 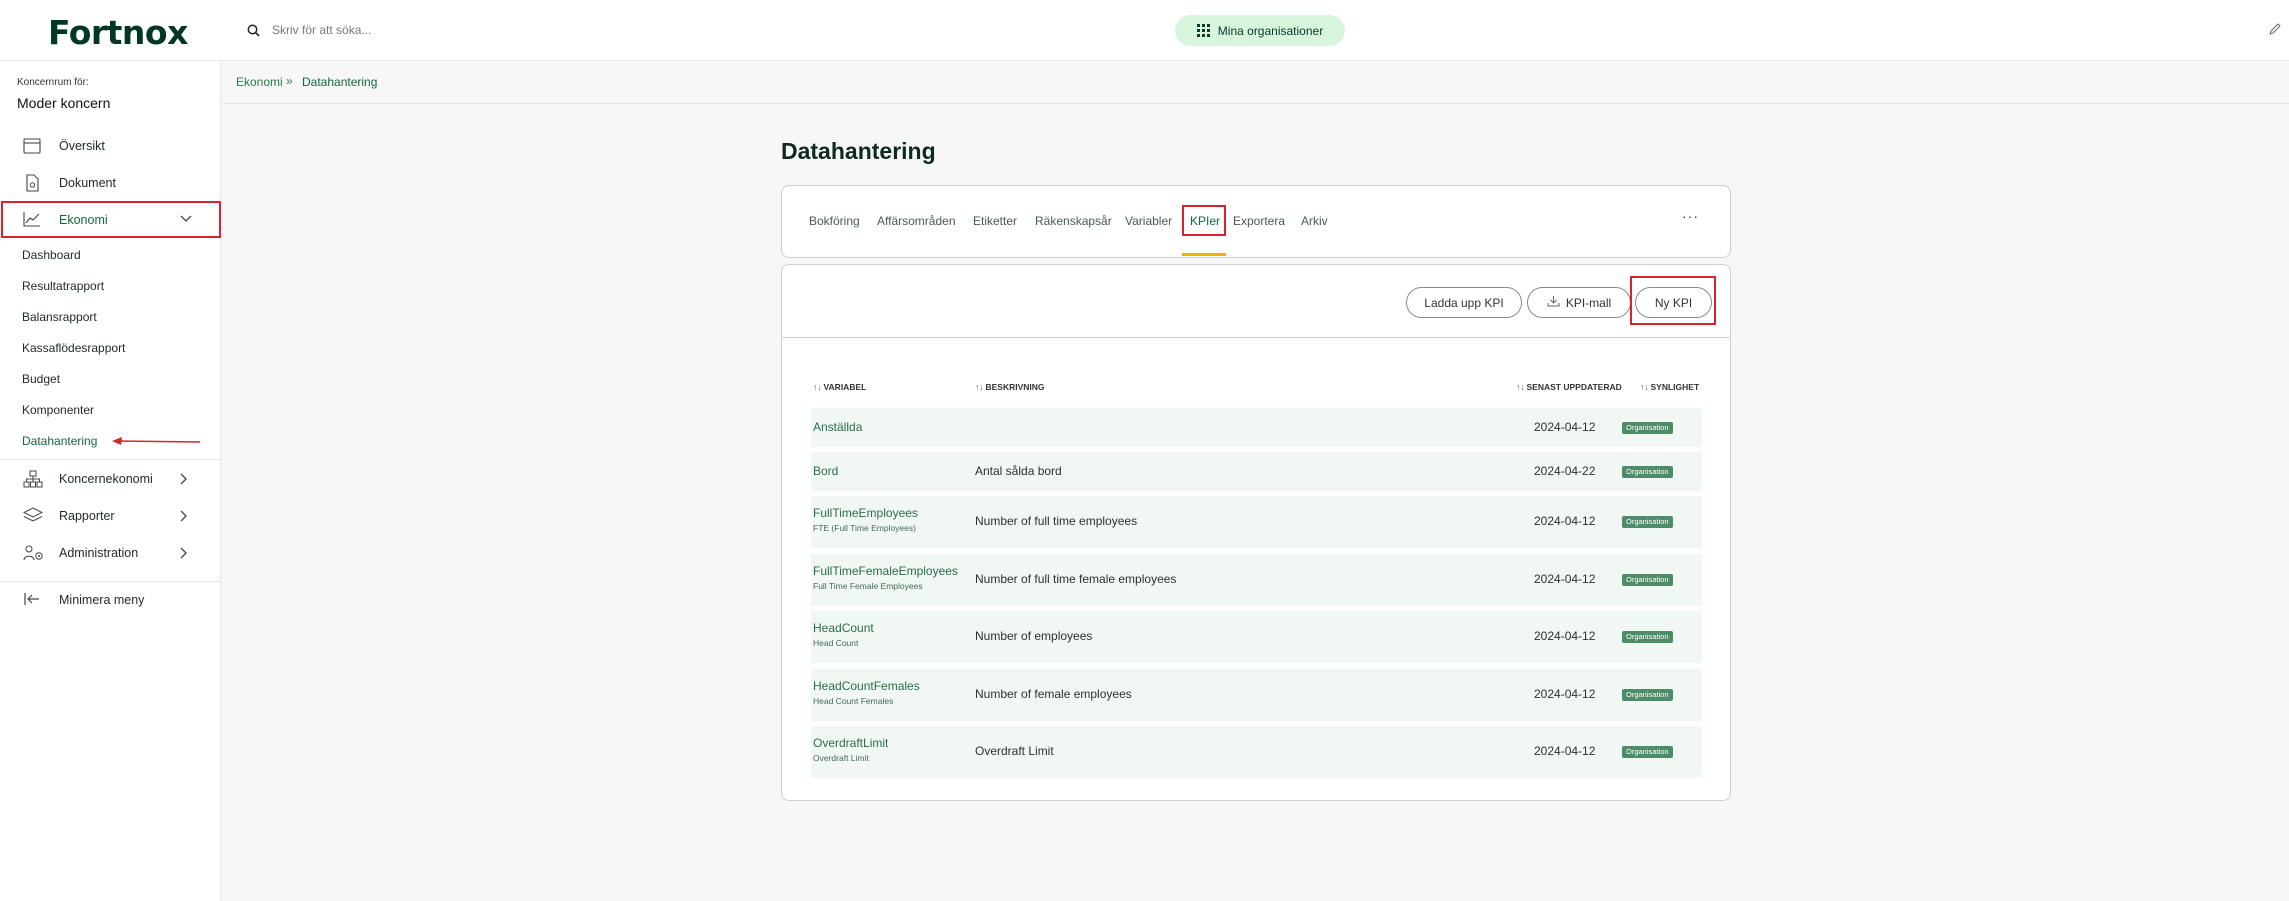 I want to click on cell-variable: OverdraftLimit, so click(x=850, y=743).